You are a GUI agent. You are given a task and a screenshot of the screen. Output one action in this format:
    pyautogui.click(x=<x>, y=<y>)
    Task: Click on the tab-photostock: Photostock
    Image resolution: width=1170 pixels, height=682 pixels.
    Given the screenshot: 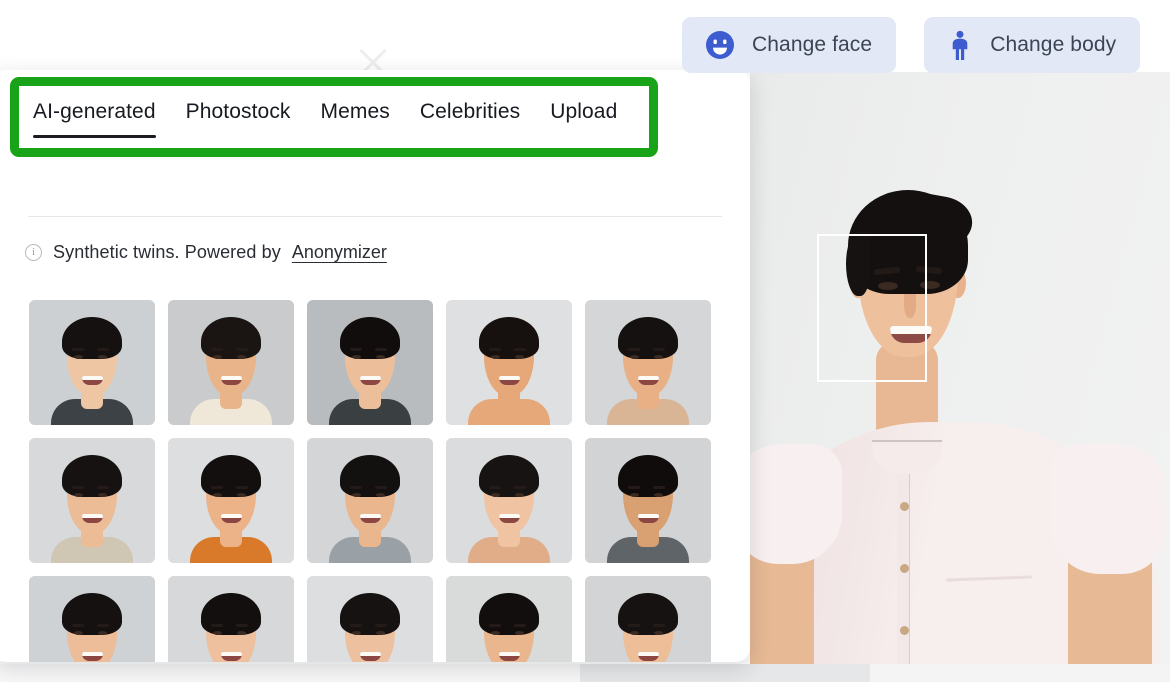 What is the action you would take?
    pyautogui.click(x=238, y=119)
    